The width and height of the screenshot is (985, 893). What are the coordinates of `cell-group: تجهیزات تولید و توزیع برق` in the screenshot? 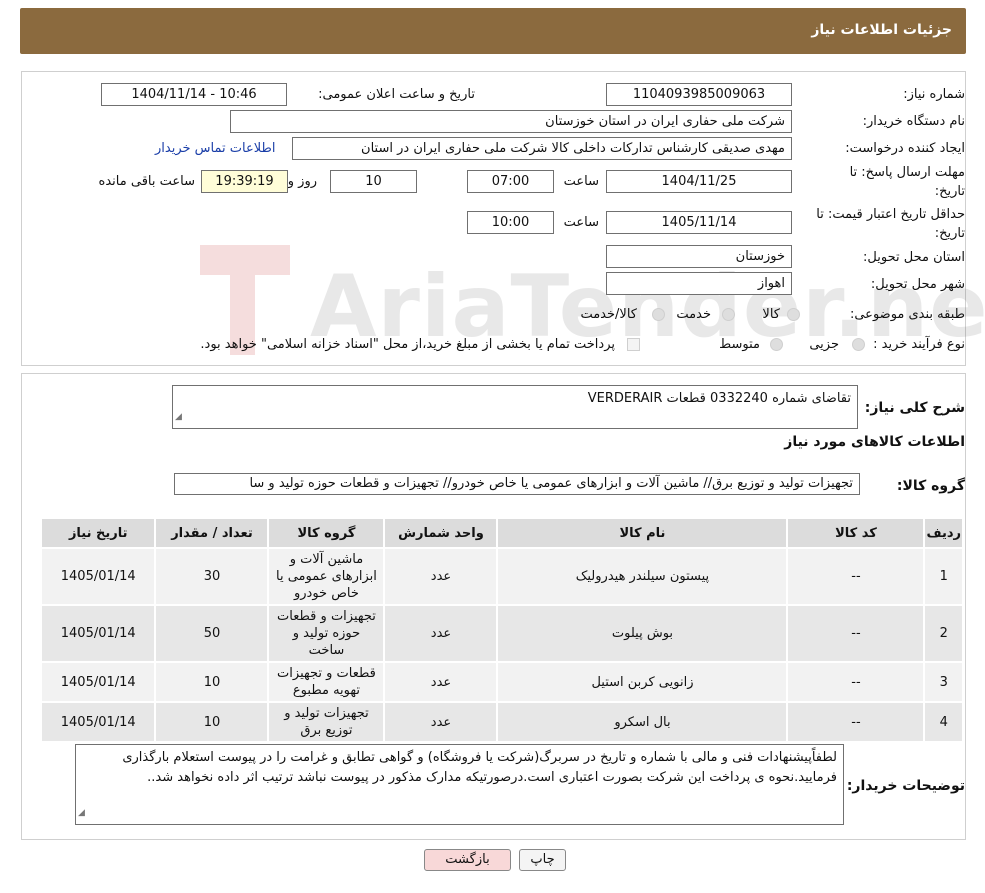 It's located at (326, 722).